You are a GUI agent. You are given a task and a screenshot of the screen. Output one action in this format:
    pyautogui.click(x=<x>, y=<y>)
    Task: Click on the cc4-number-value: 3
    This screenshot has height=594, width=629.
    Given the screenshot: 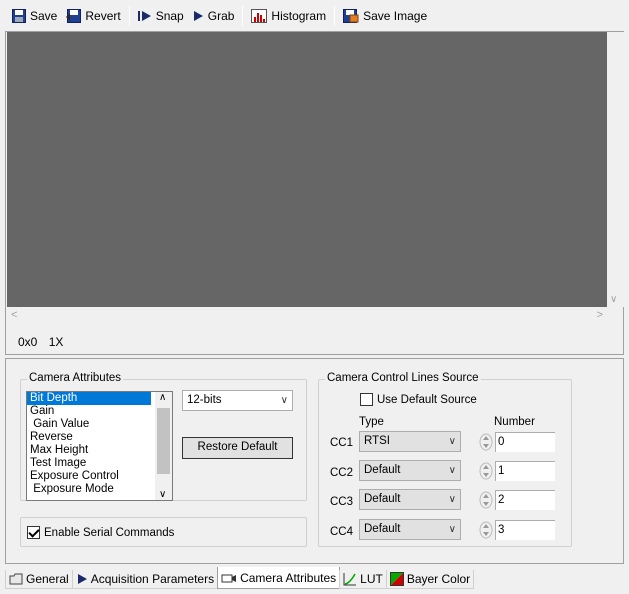 What is the action you would take?
    pyautogui.click(x=501, y=530)
    